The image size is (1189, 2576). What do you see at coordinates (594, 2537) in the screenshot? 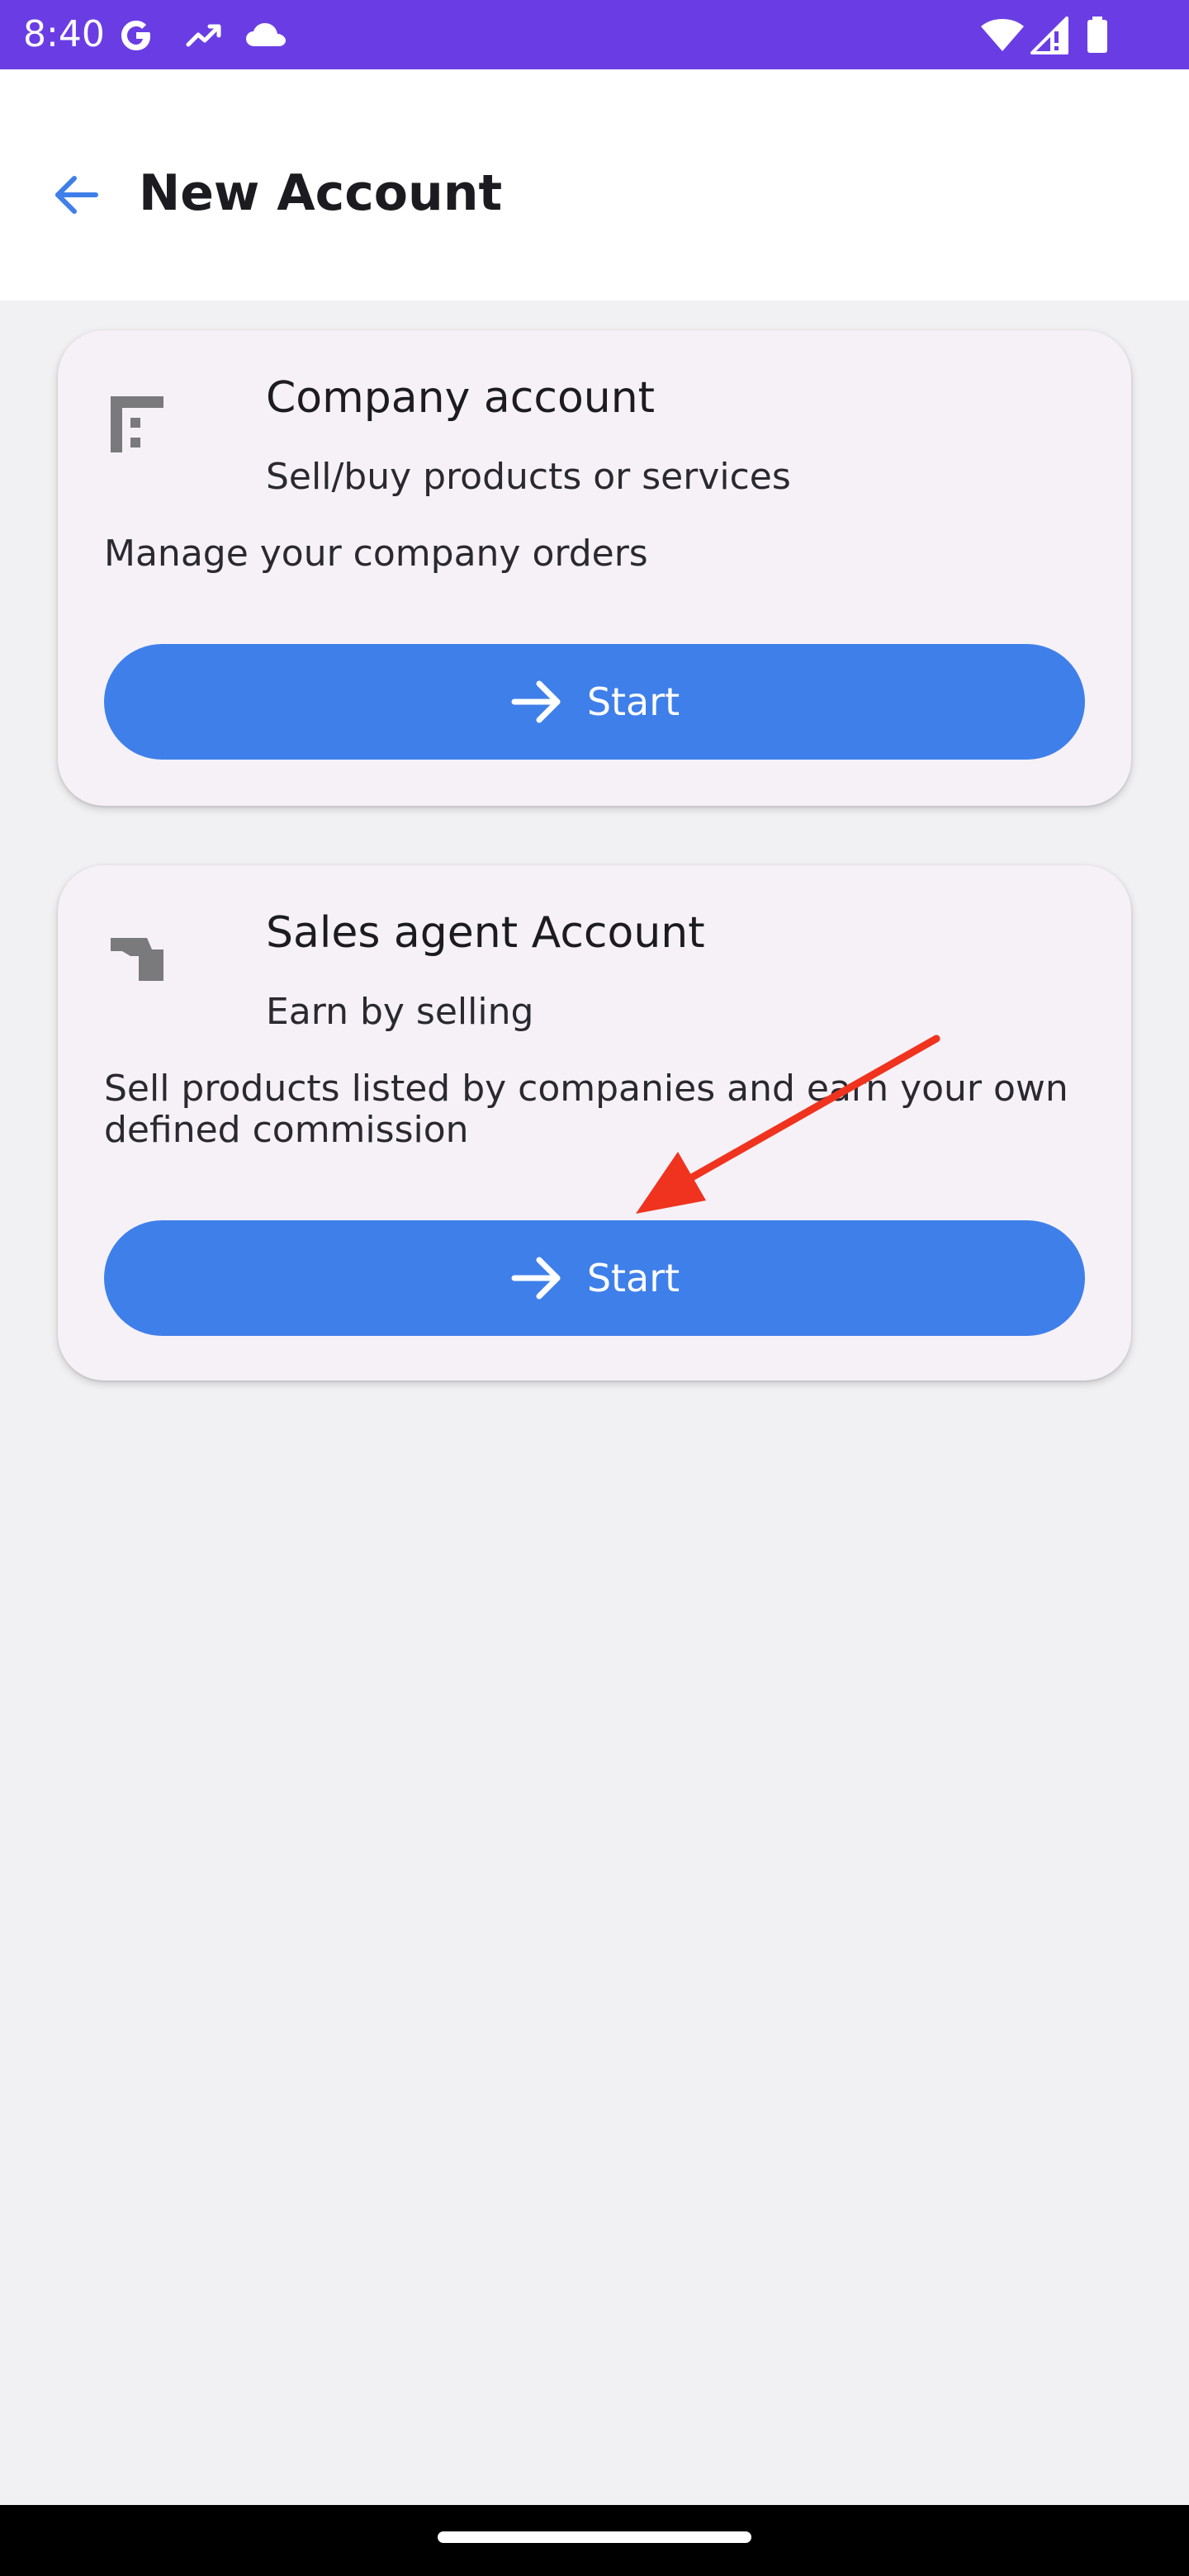
I see `home-indicator` at bounding box center [594, 2537].